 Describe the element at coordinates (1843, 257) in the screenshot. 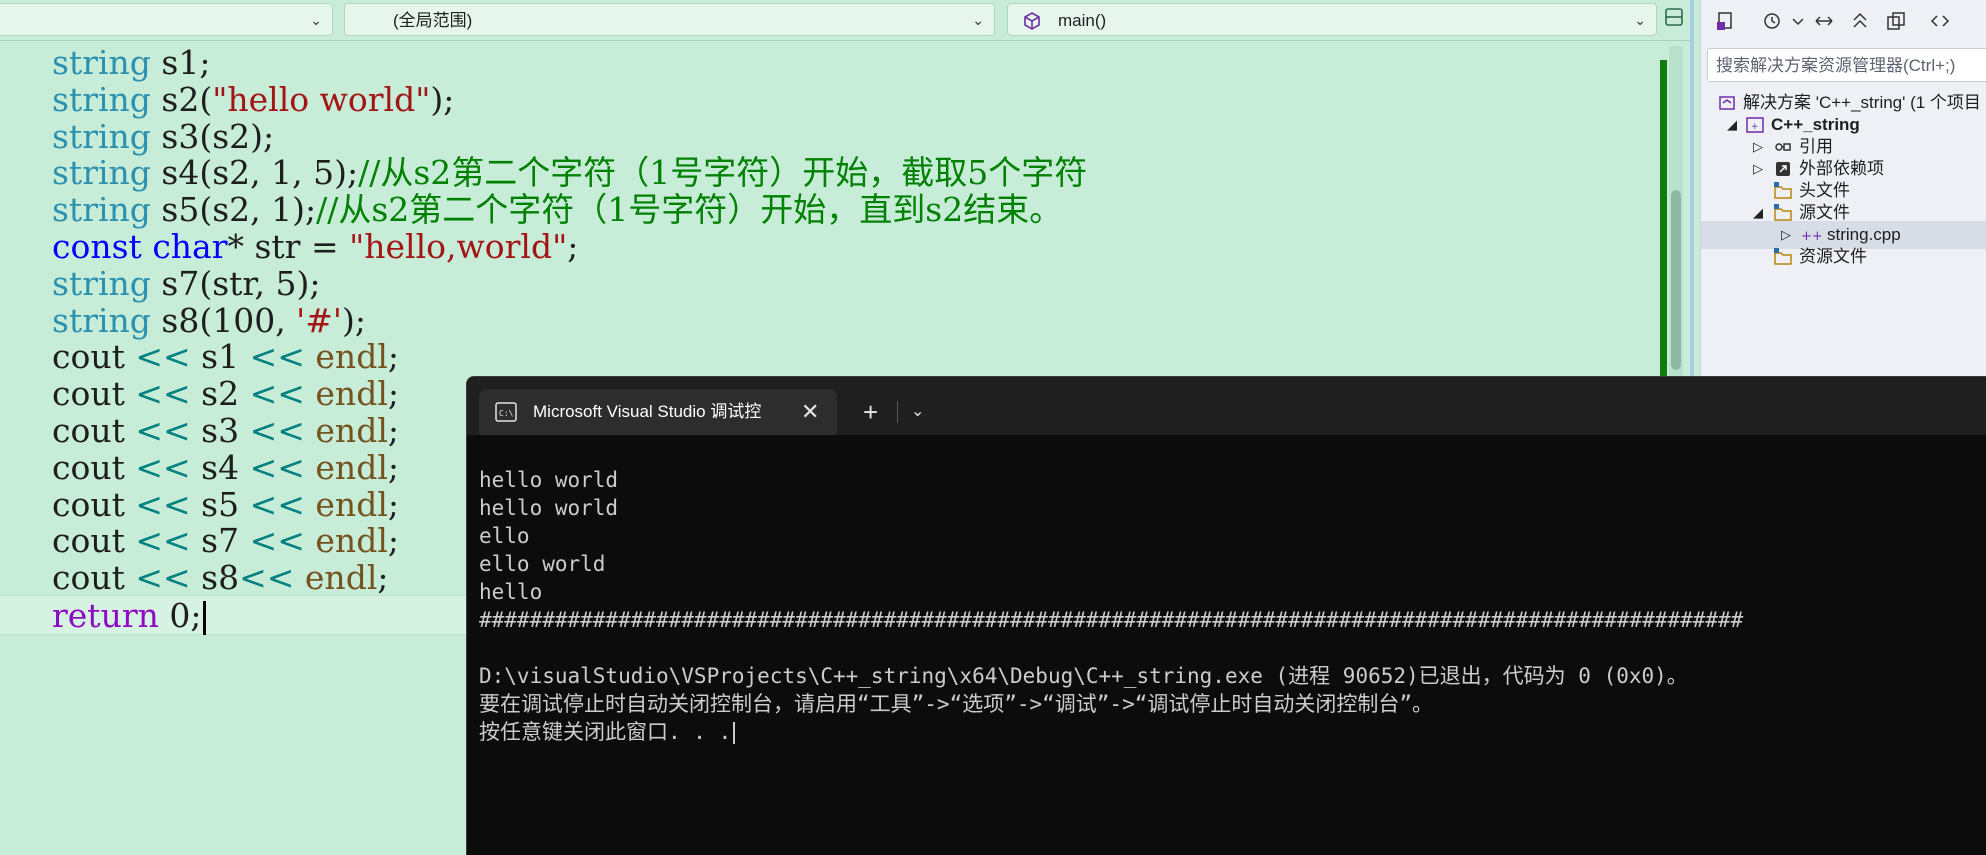

I see `tree-item: 资源文件` at that location.